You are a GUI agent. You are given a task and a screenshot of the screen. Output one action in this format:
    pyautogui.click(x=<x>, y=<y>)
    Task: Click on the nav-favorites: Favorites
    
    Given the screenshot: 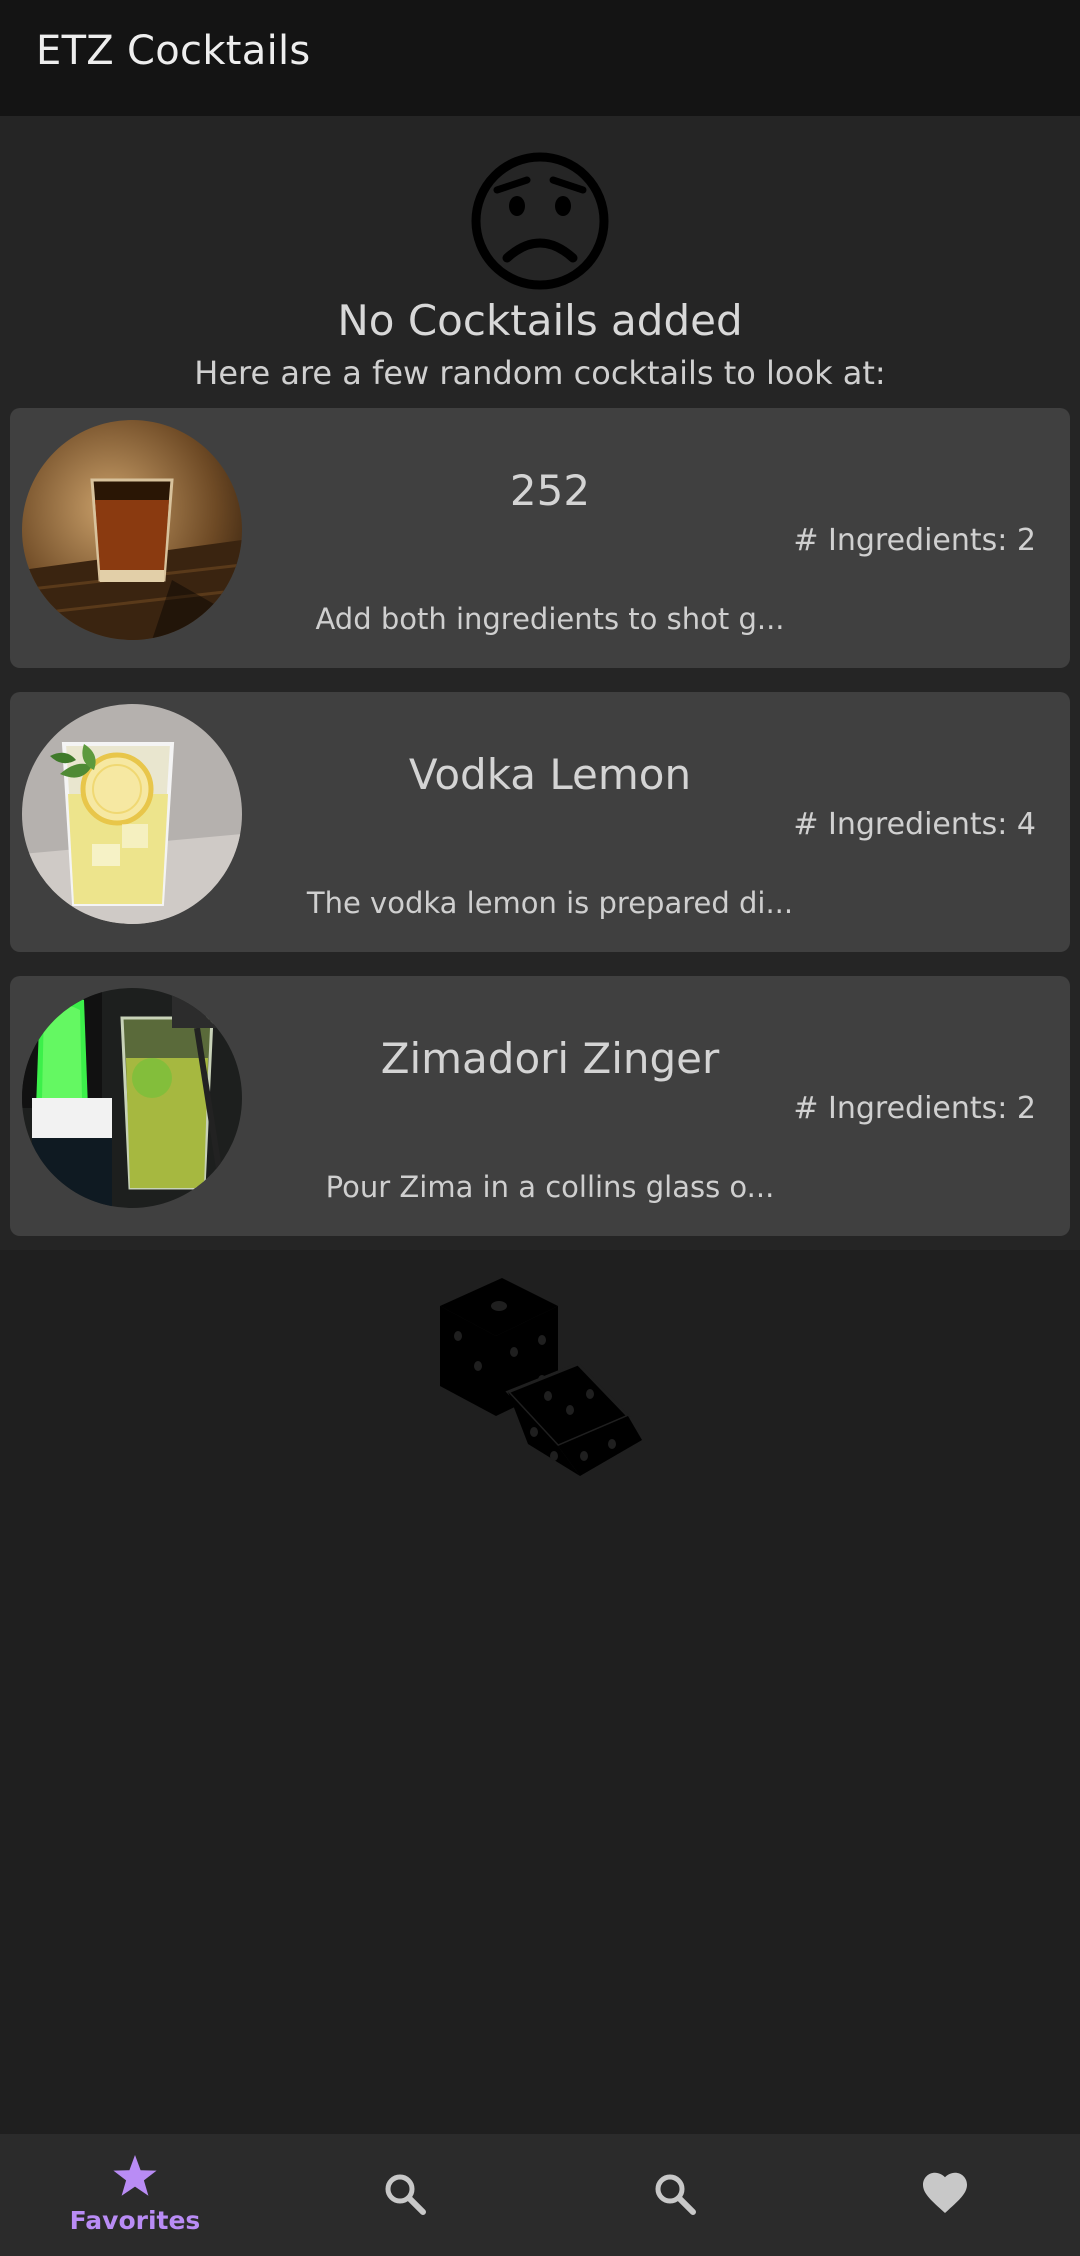 What is the action you would take?
    pyautogui.click(x=135, y=2195)
    